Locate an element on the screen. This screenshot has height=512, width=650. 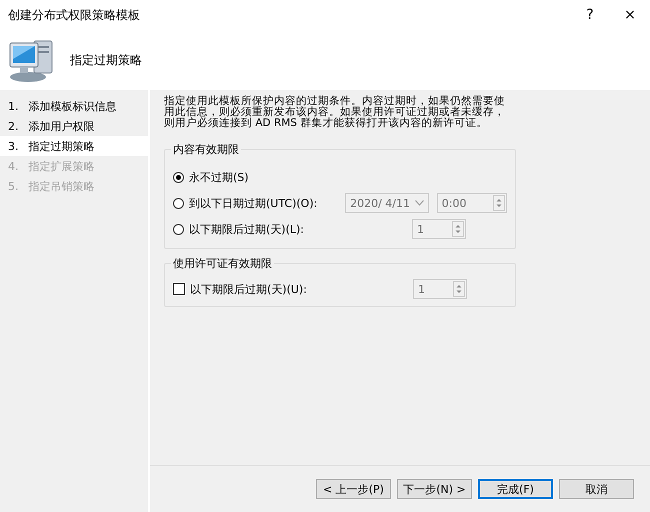
spinner-arrows-icon is located at coordinates (499, 203).